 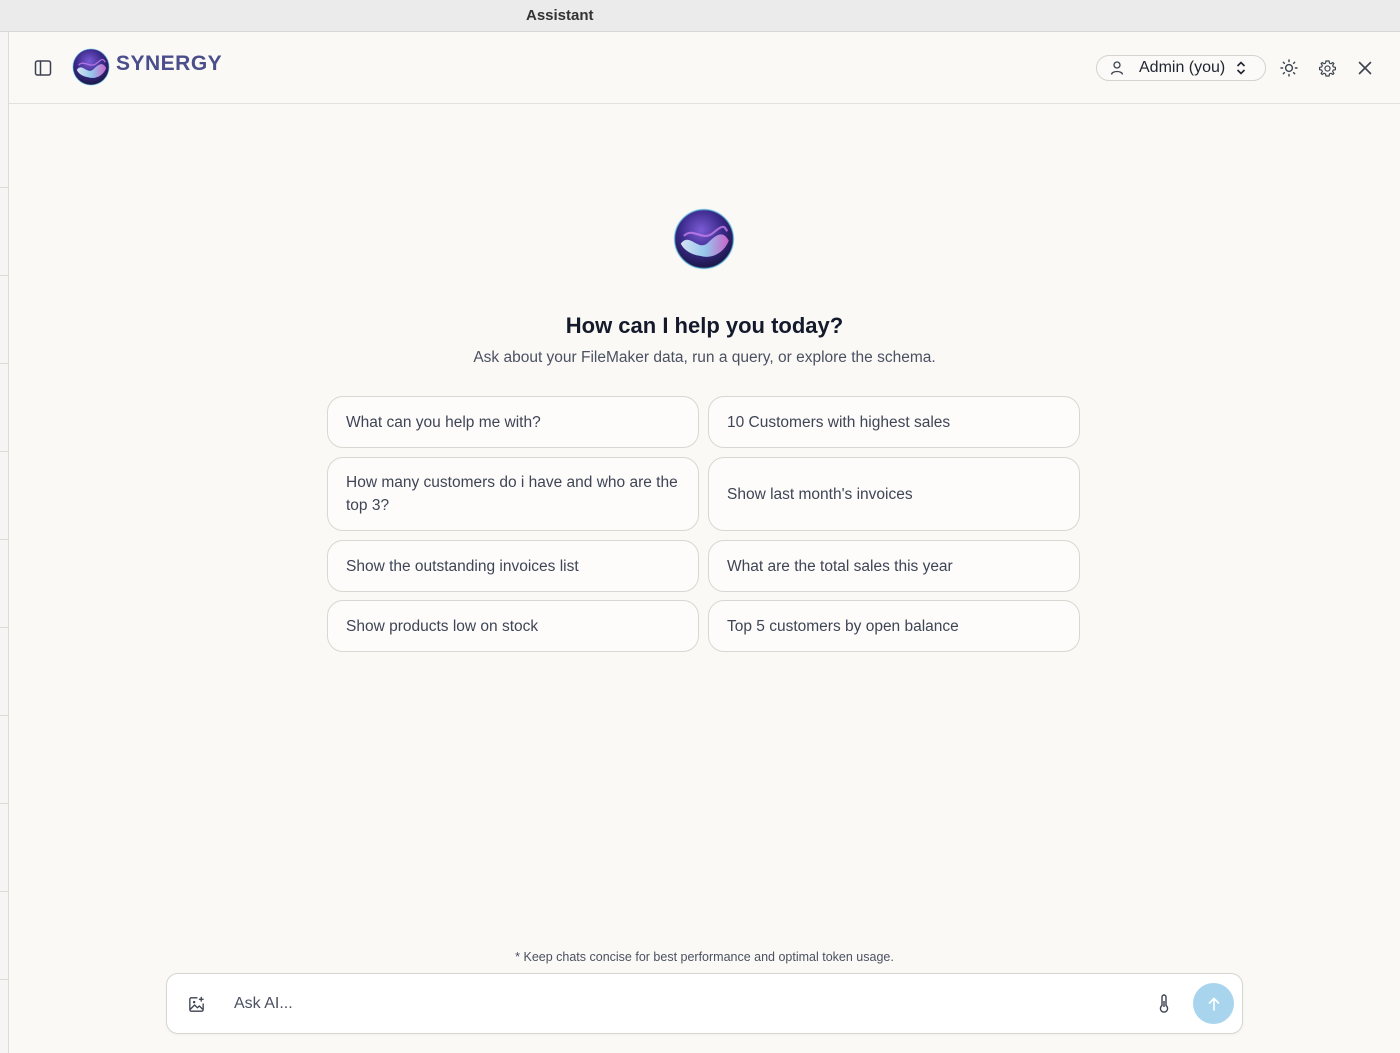 What do you see at coordinates (894, 494) in the screenshot?
I see `suggestion-chip: Show last month's invoices` at bounding box center [894, 494].